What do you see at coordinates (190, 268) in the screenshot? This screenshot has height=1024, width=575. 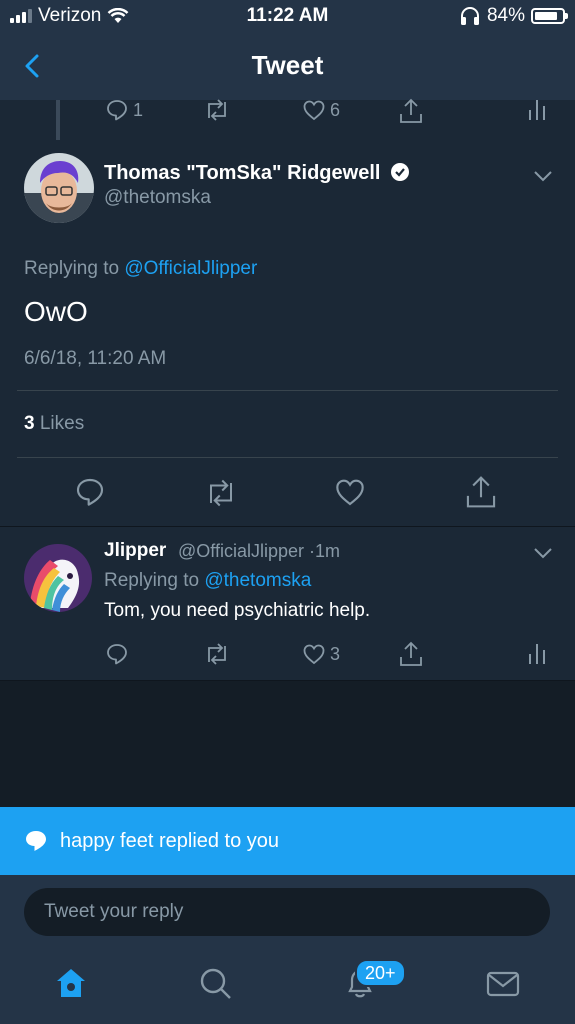 I see `replying-to-link: @OfficialJlipper` at bounding box center [190, 268].